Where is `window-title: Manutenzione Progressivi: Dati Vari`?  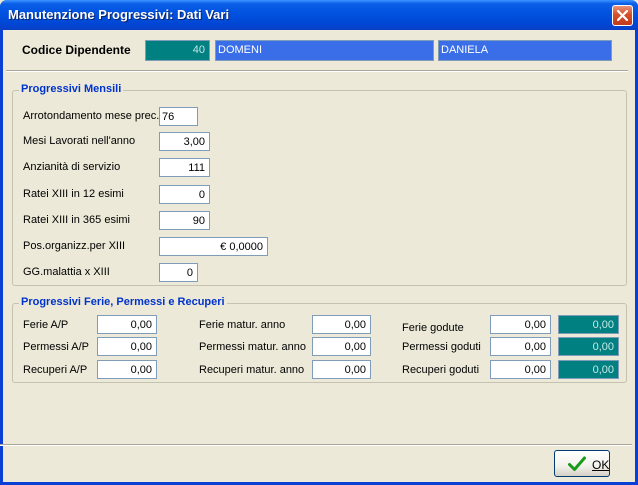 window-title: Manutenzione Progressivi: Dati Vari is located at coordinates (119, 14).